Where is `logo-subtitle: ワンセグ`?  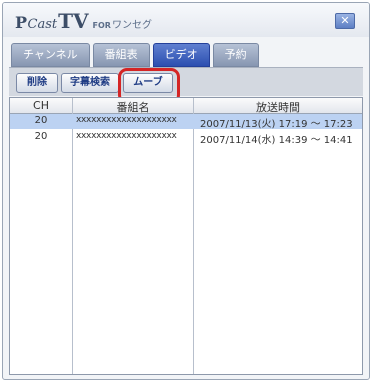
logo-subtitle: ワンセグ is located at coordinates (131, 25).